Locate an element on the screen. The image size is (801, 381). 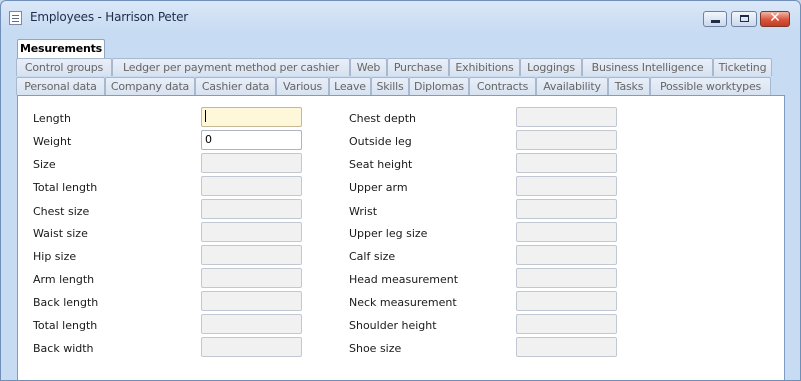
field-label: Neck measurement is located at coordinates (403, 302).